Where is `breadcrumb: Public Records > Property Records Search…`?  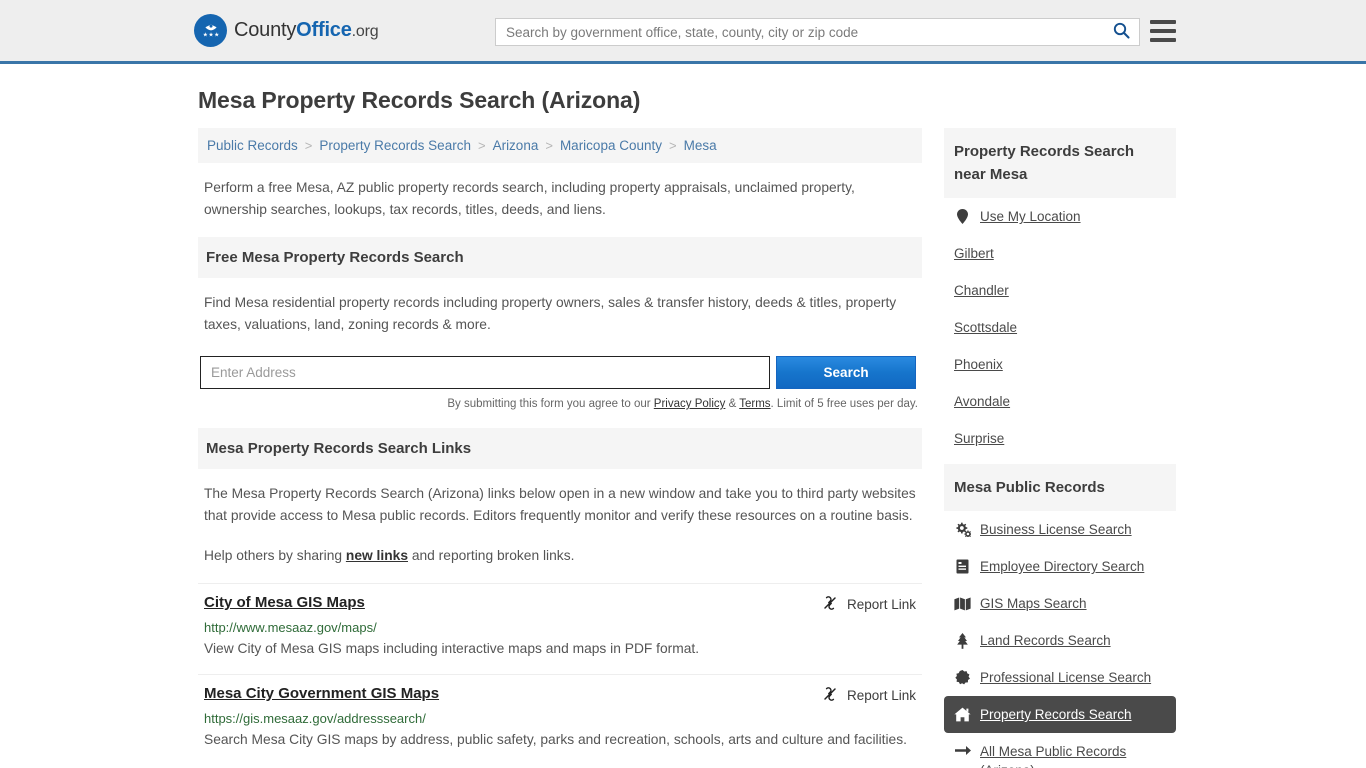 breadcrumb: Public Records > Property Records Search… is located at coordinates (560, 145).